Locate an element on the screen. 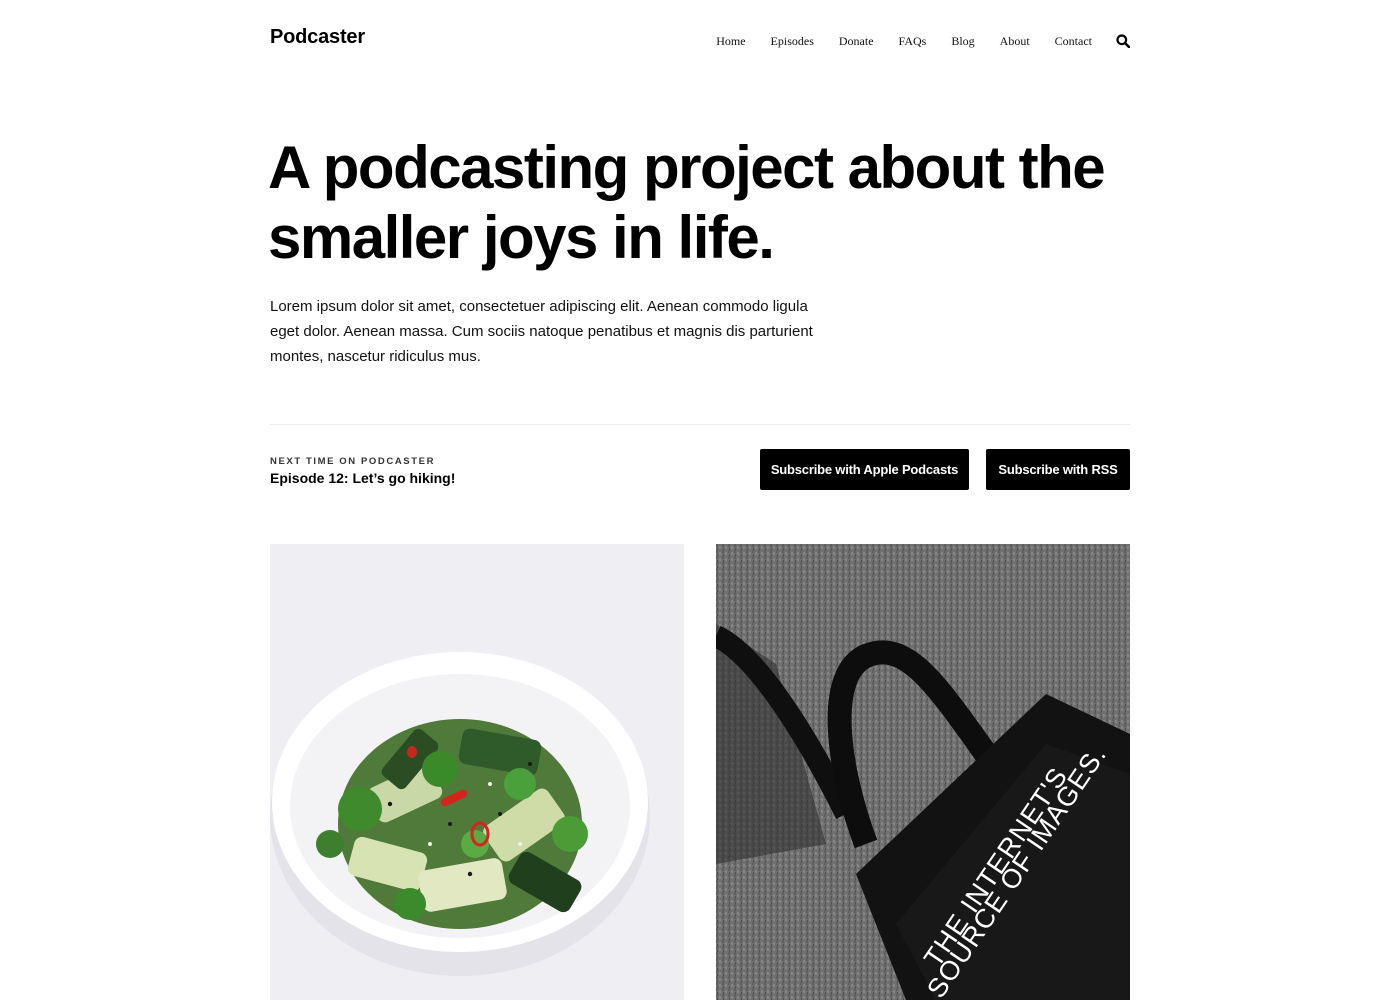  next-episode-label: NEXT TIME ON PODCASTER is located at coordinates (353, 461).